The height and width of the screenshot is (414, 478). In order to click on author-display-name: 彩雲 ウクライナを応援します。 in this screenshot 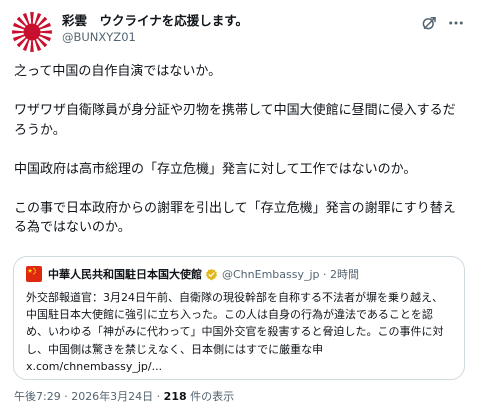, I will do `click(155, 20)`.